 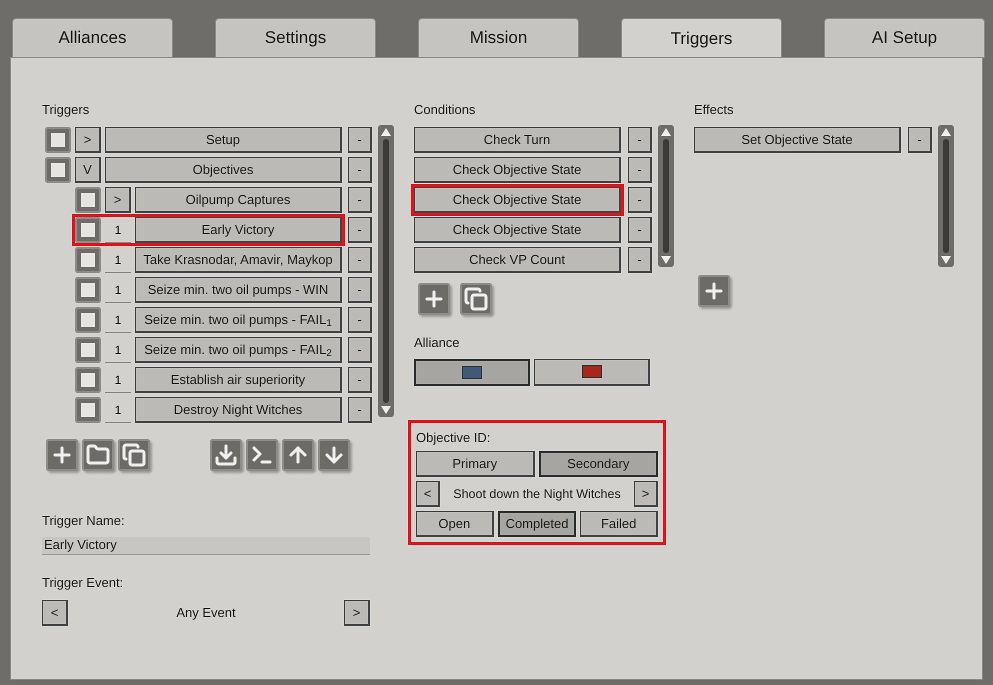 What do you see at coordinates (66, 110) in the screenshot?
I see `section-heading: Triggers` at bounding box center [66, 110].